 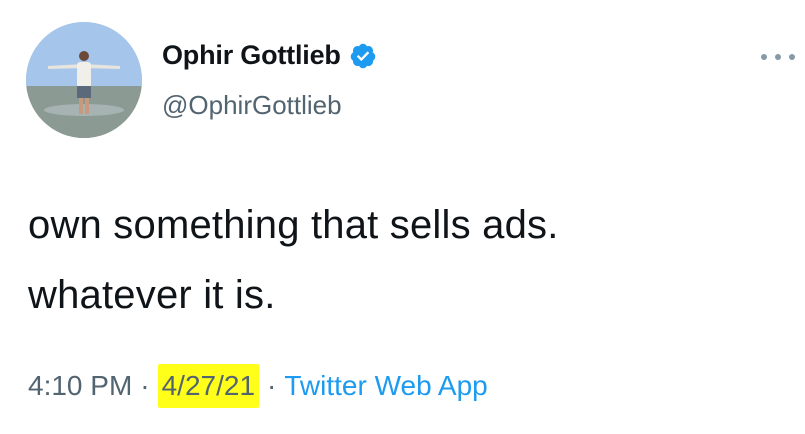 What do you see at coordinates (252, 105) in the screenshot?
I see `author-handle: @OphirGottlieb` at bounding box center [252, 105].